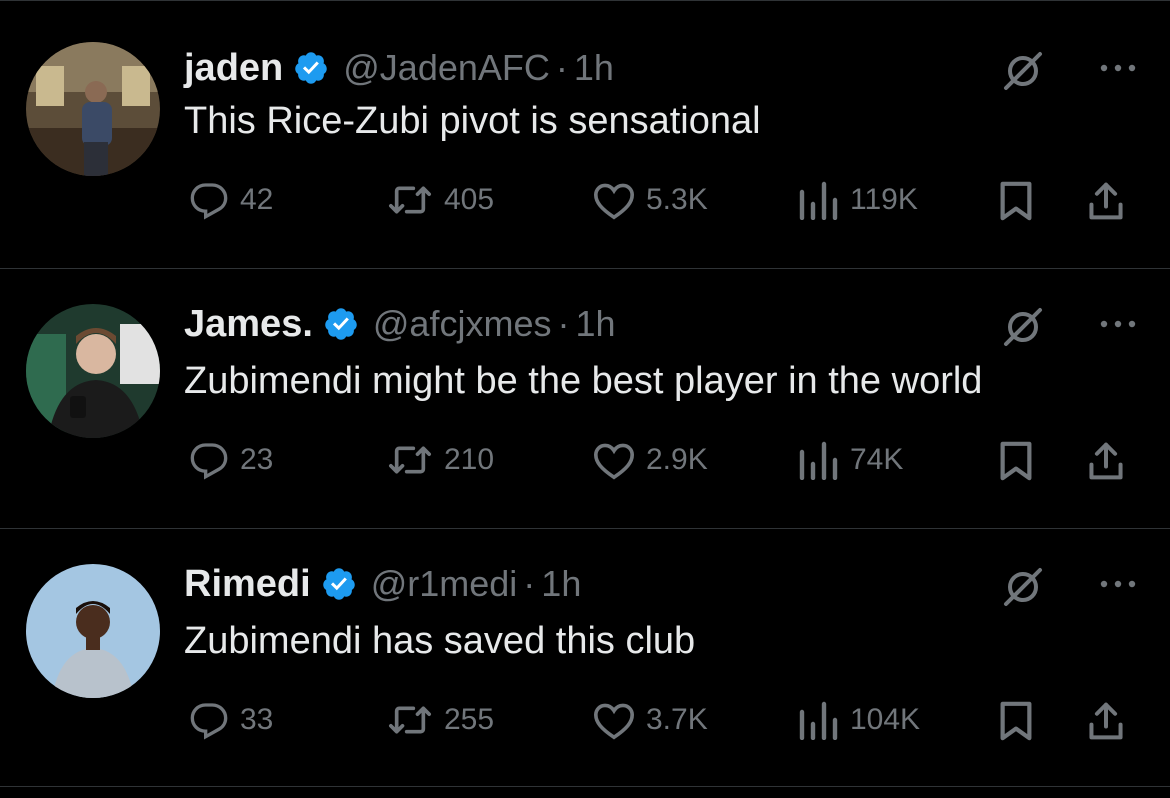 The height and width of the screenshot is (798, 1170). I want to click on repost-button: 405, so click(440, 200).